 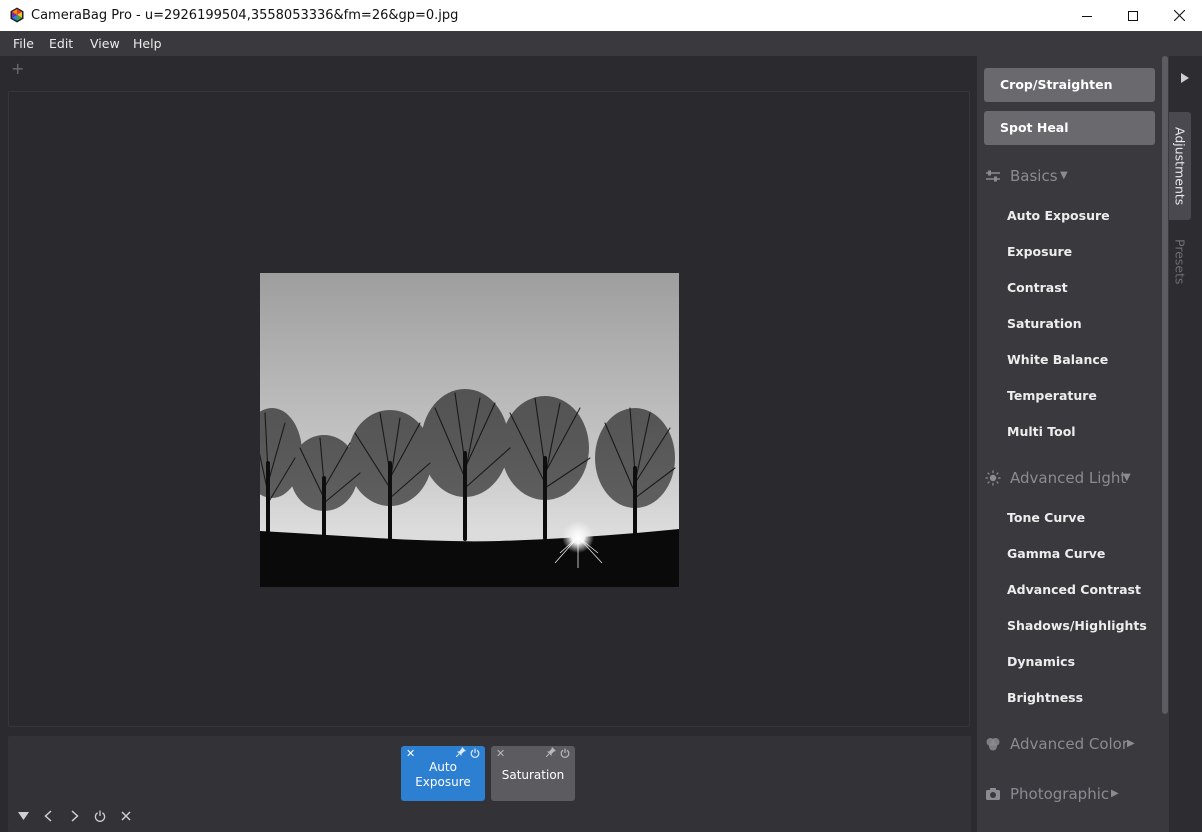 What do you see at coordinates (105, 43) in the screenshot?
I see `menu-view: View` at bounding box center [105, 43].